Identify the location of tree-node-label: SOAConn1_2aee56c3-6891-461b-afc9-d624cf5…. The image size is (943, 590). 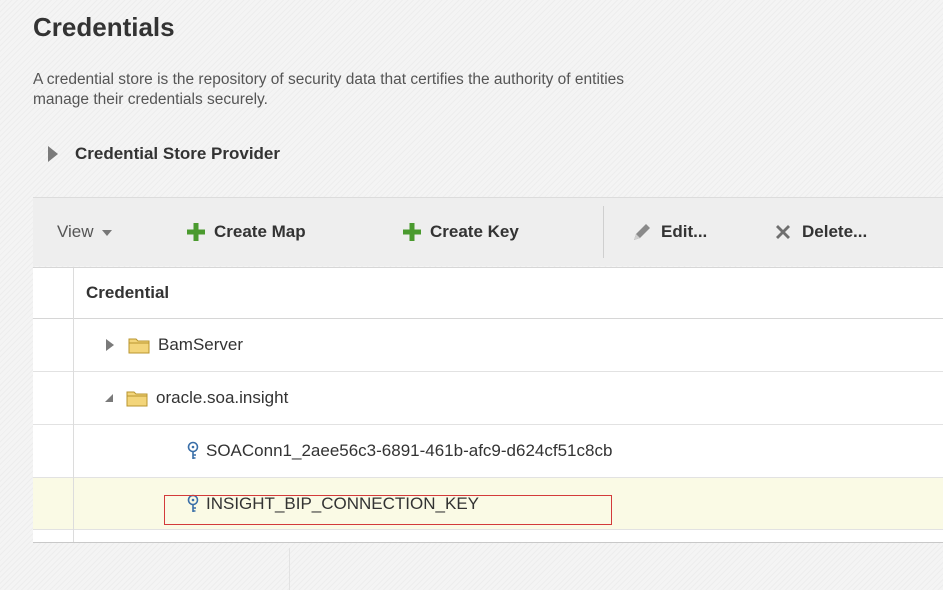
(409, 450).